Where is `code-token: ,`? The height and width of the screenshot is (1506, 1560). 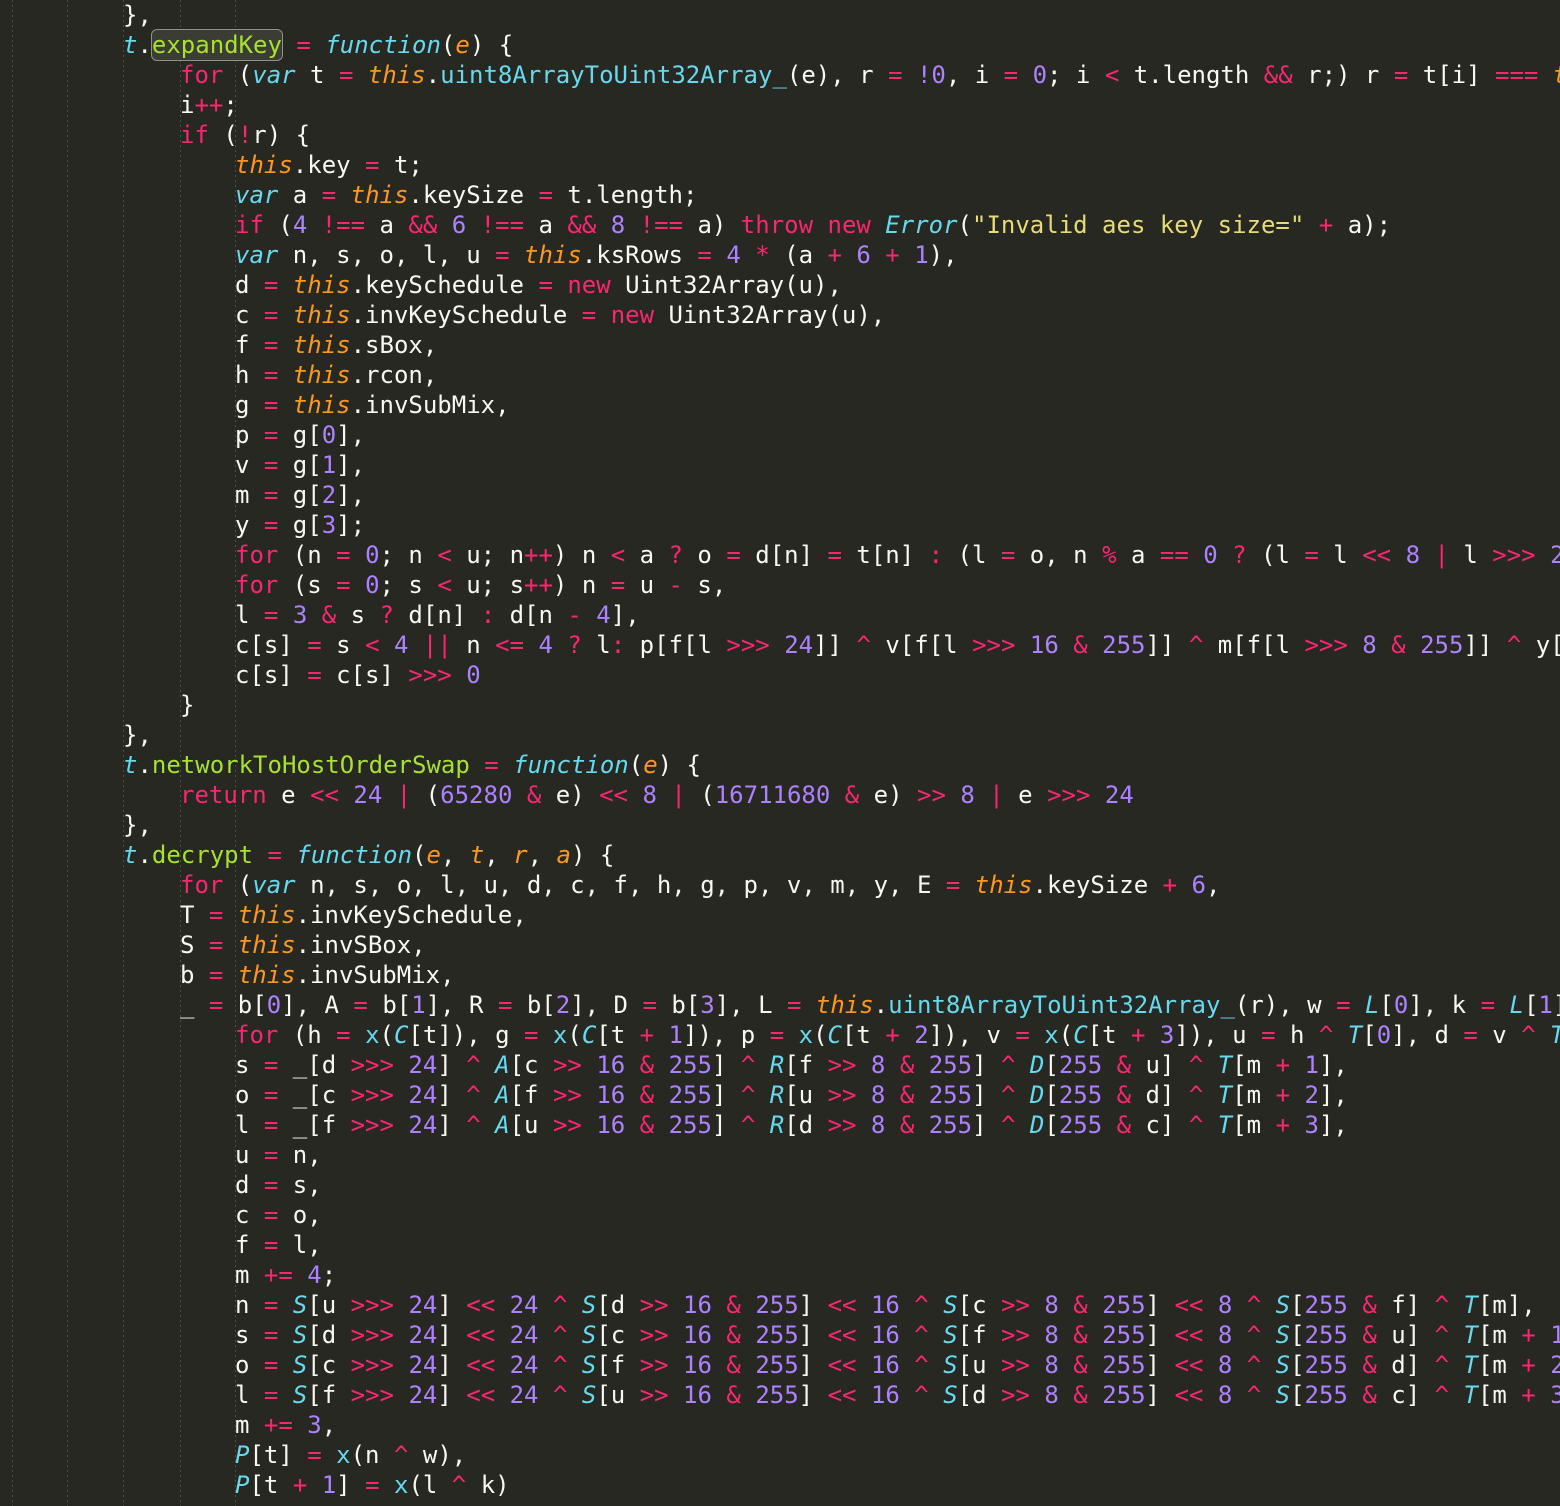
code-token: , is located at coordinates (499, 855).